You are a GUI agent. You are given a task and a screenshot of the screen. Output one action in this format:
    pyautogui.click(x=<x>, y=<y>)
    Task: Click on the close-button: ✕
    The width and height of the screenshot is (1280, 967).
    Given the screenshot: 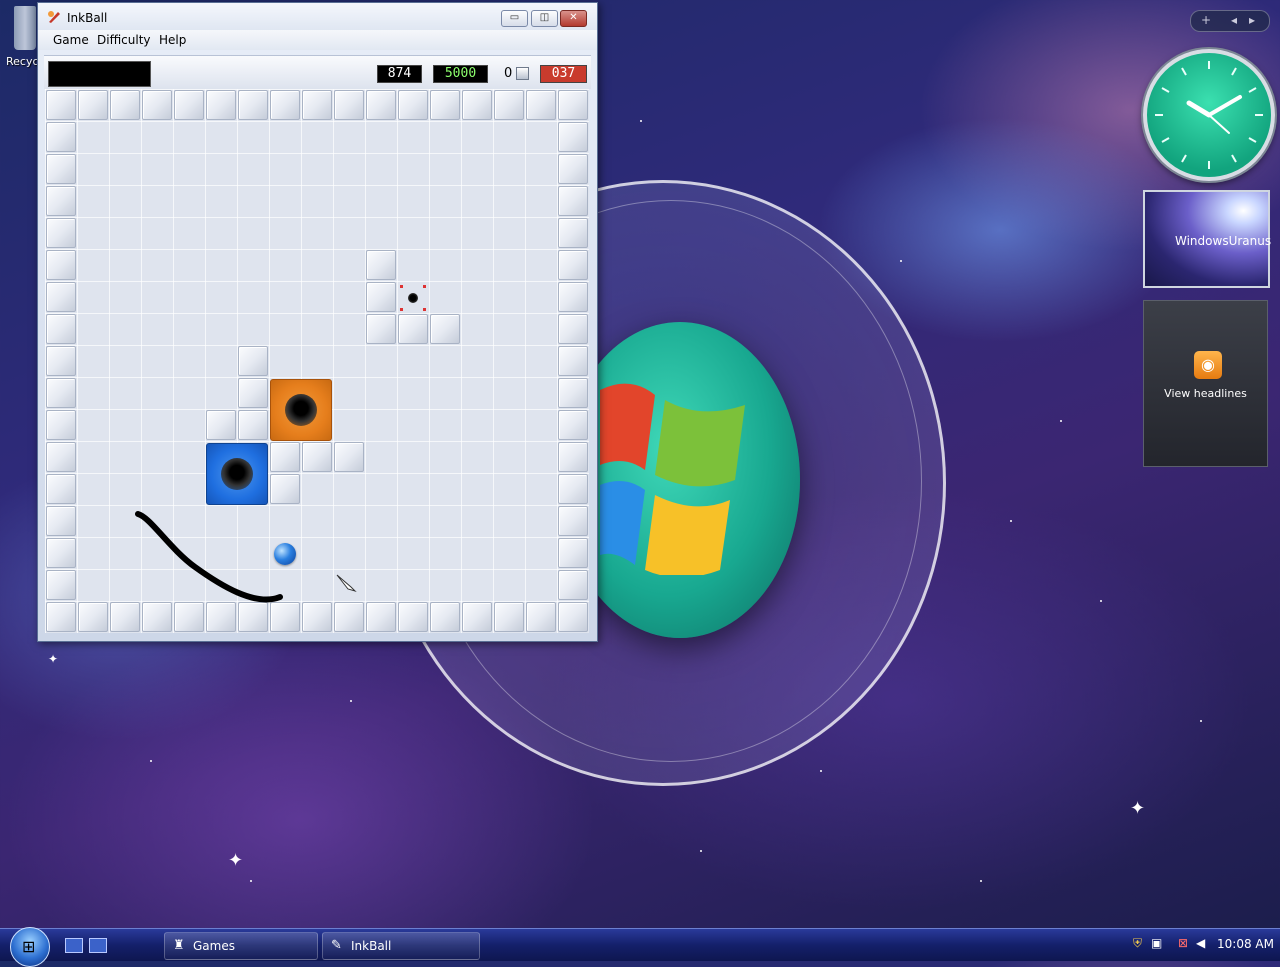 What is the action you would take?
    pyautogui.click(x=573, y=18)
    